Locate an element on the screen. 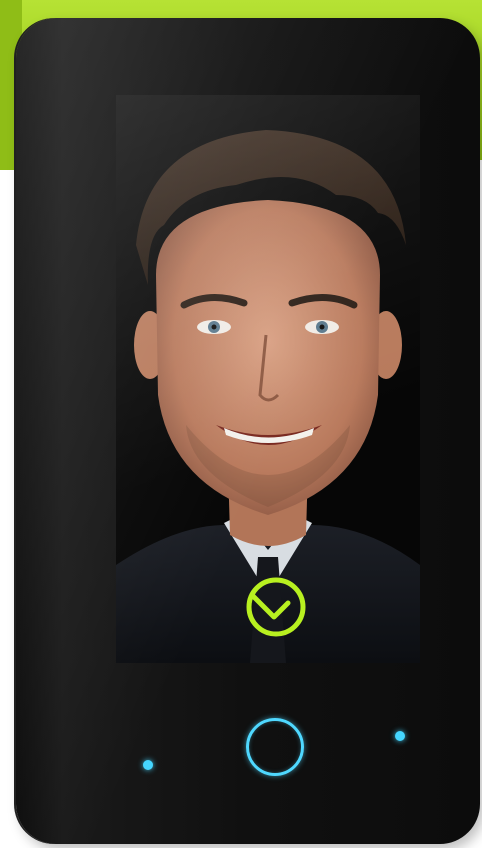  home-button is located at coordinates (275, 747).